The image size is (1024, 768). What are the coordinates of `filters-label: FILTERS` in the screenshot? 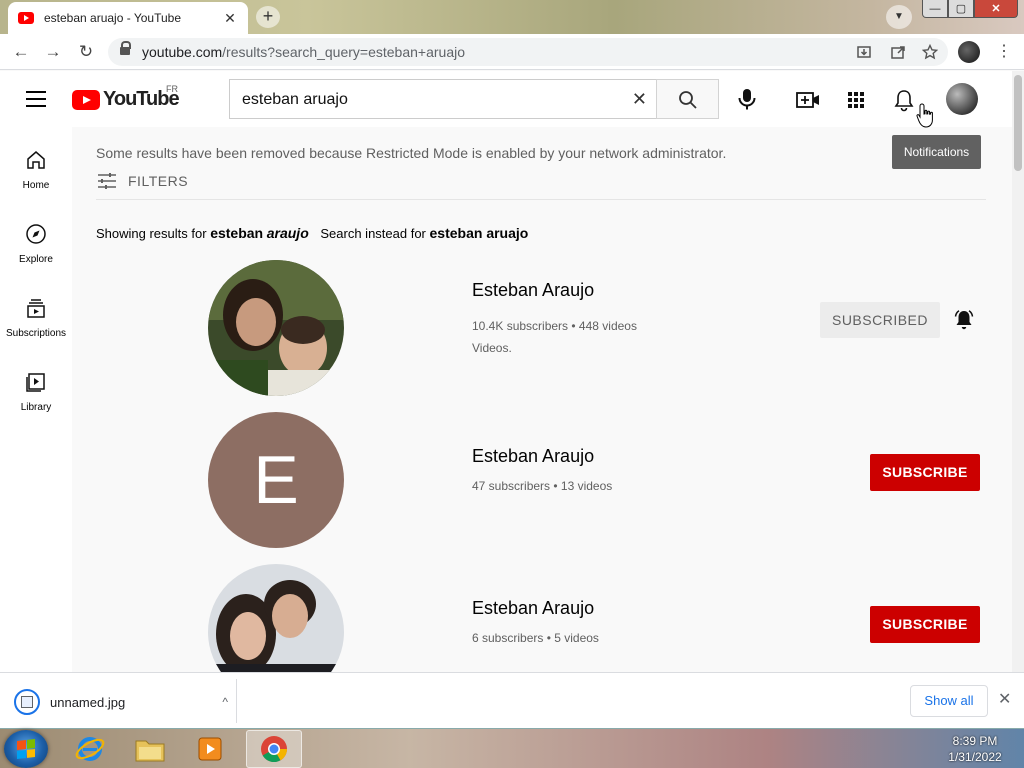 It's located at (158, 181).